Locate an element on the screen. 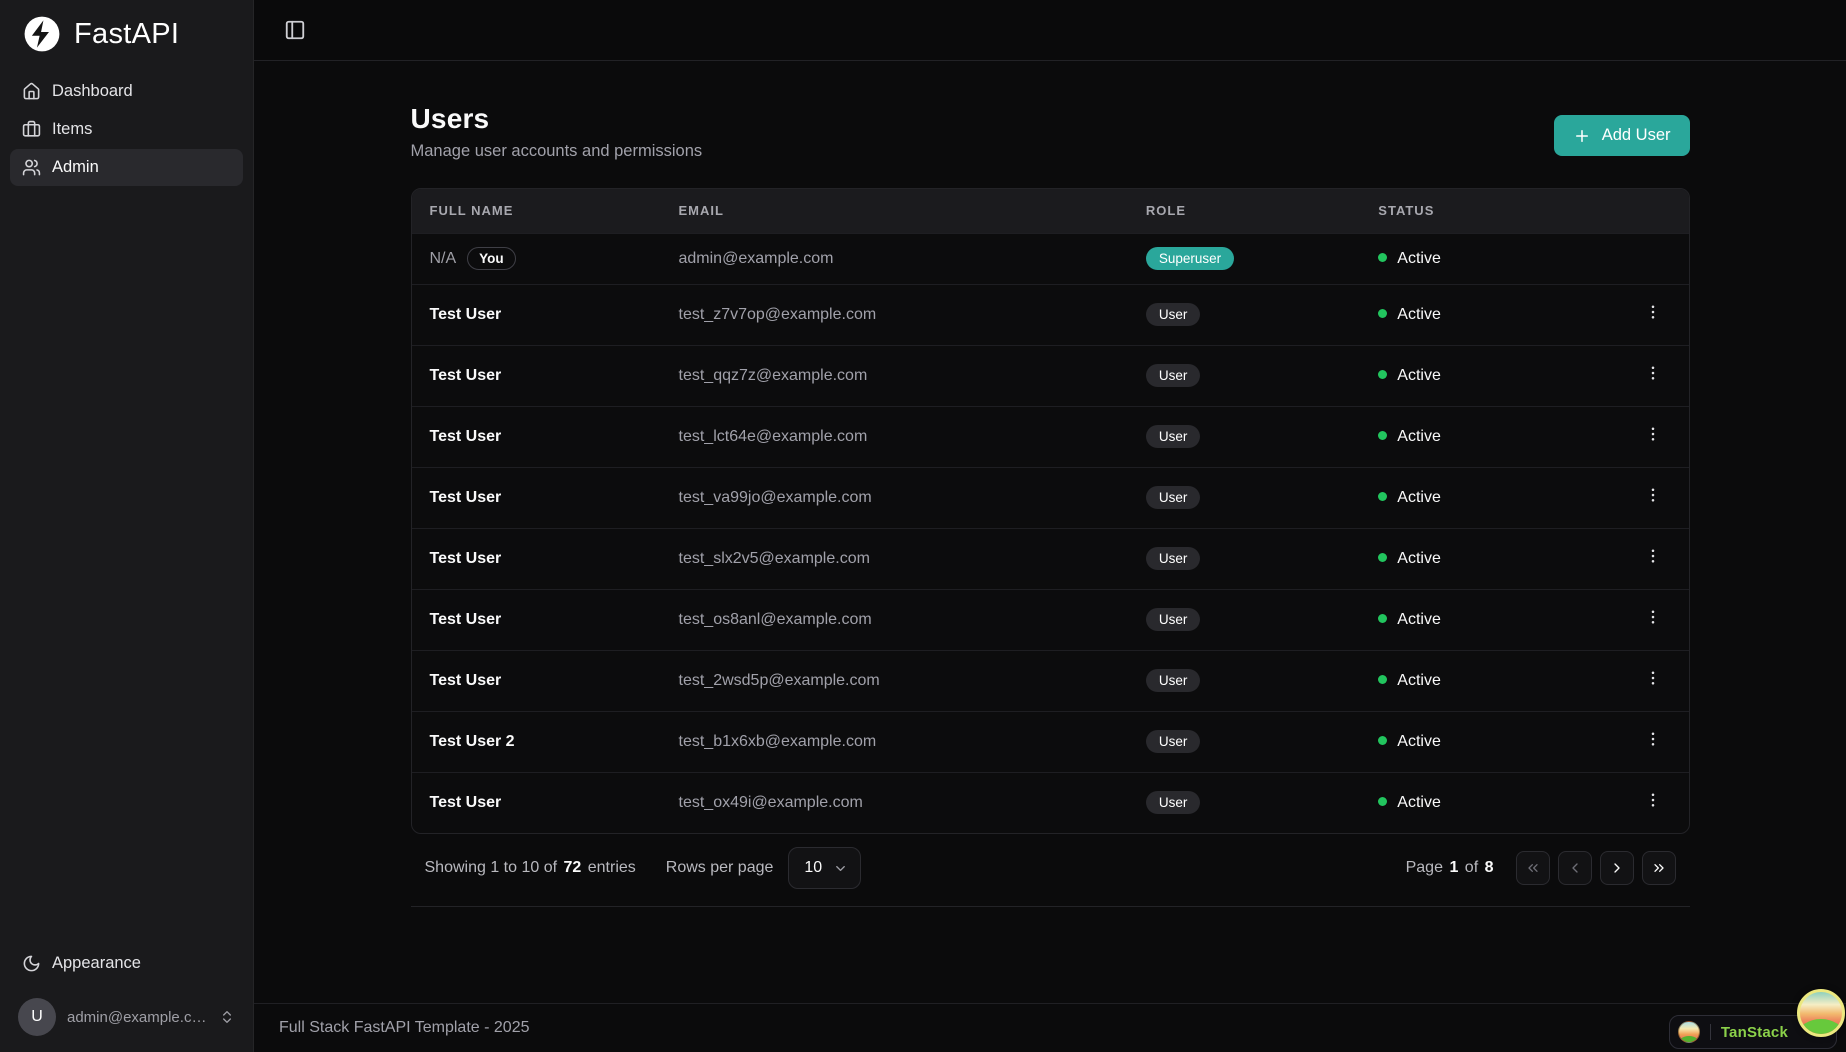 This screenshot has width=1846, height=1052. user-email: test_ox49i@example.com is located at coordinates (894, 802).